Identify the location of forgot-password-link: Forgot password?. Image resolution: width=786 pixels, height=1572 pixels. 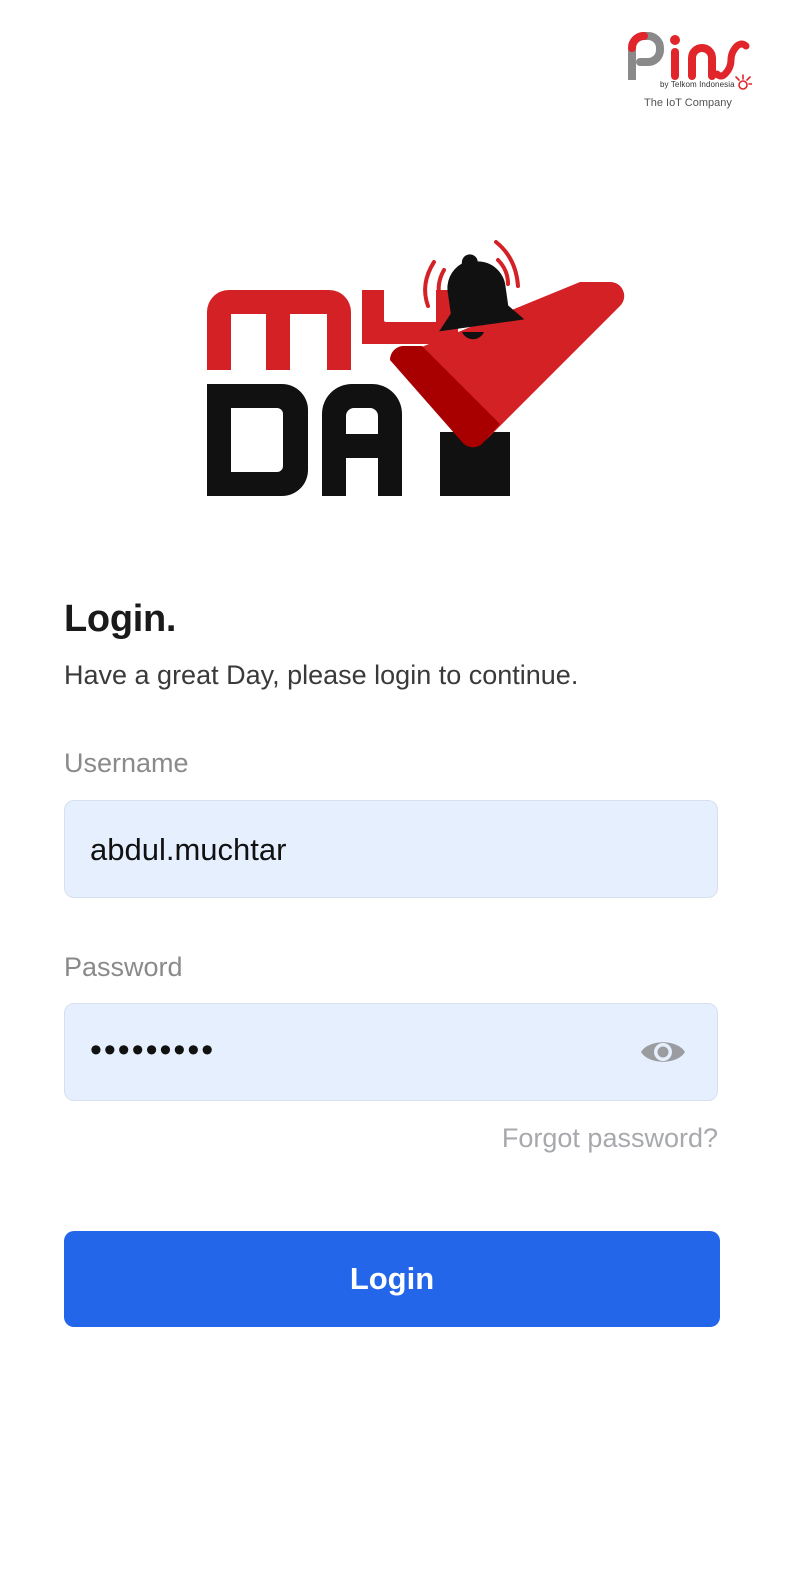
(610, 1138).